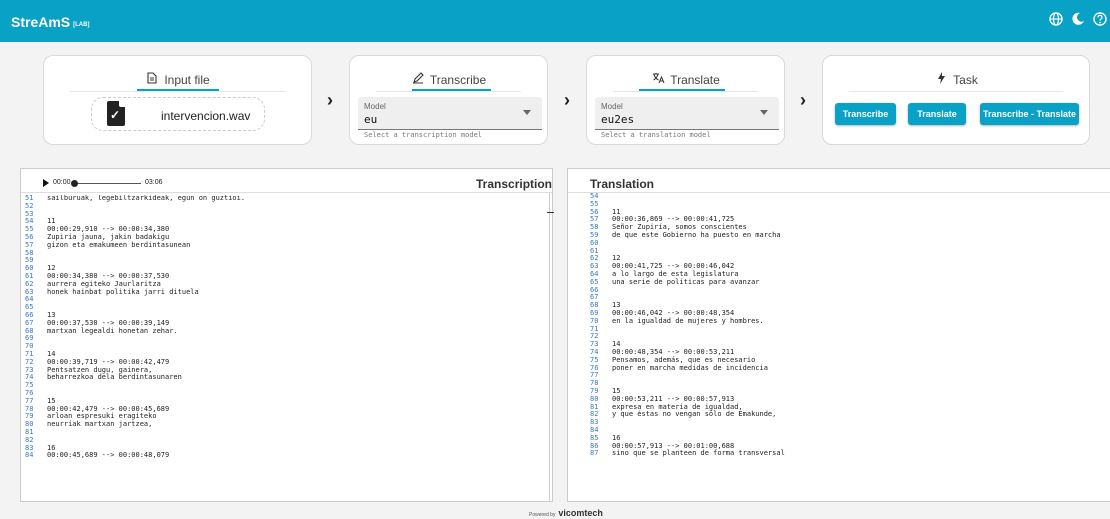 The width and height of the screenshot is (1110, 519). Describe the element at coordinates (100, 369) in the screenshot. I see `line-text: Pentsatzen dugu, gainera,` at that location.